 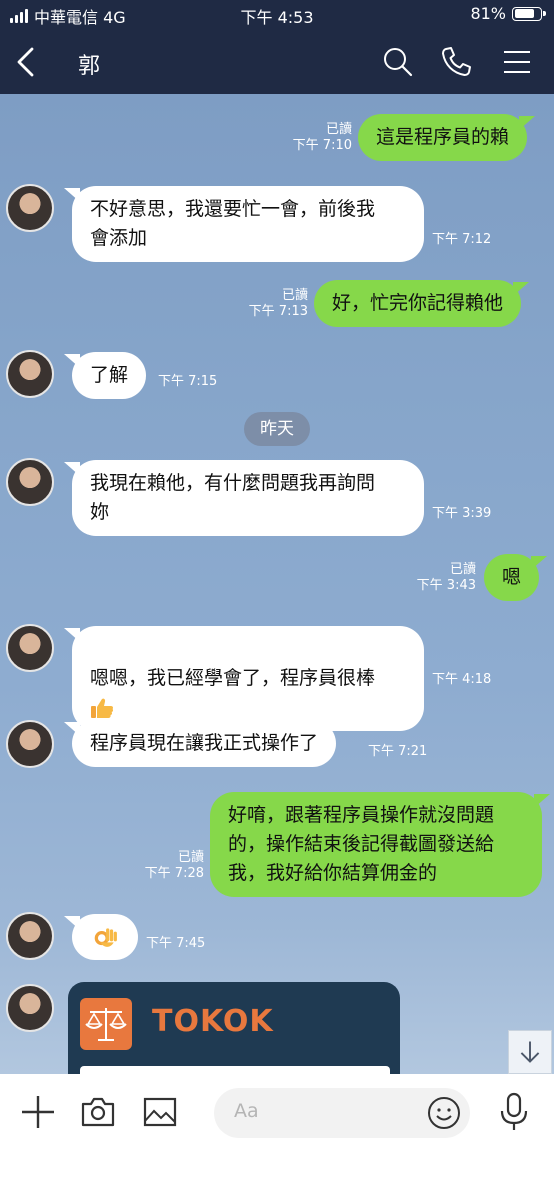 I want to click on date-divider: 昨天, so click(x=277, y=429).